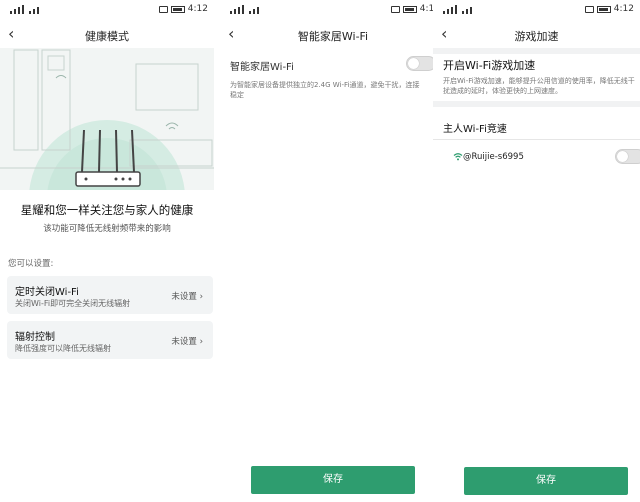  I want to click on wifi-icon, so click(458, 157).